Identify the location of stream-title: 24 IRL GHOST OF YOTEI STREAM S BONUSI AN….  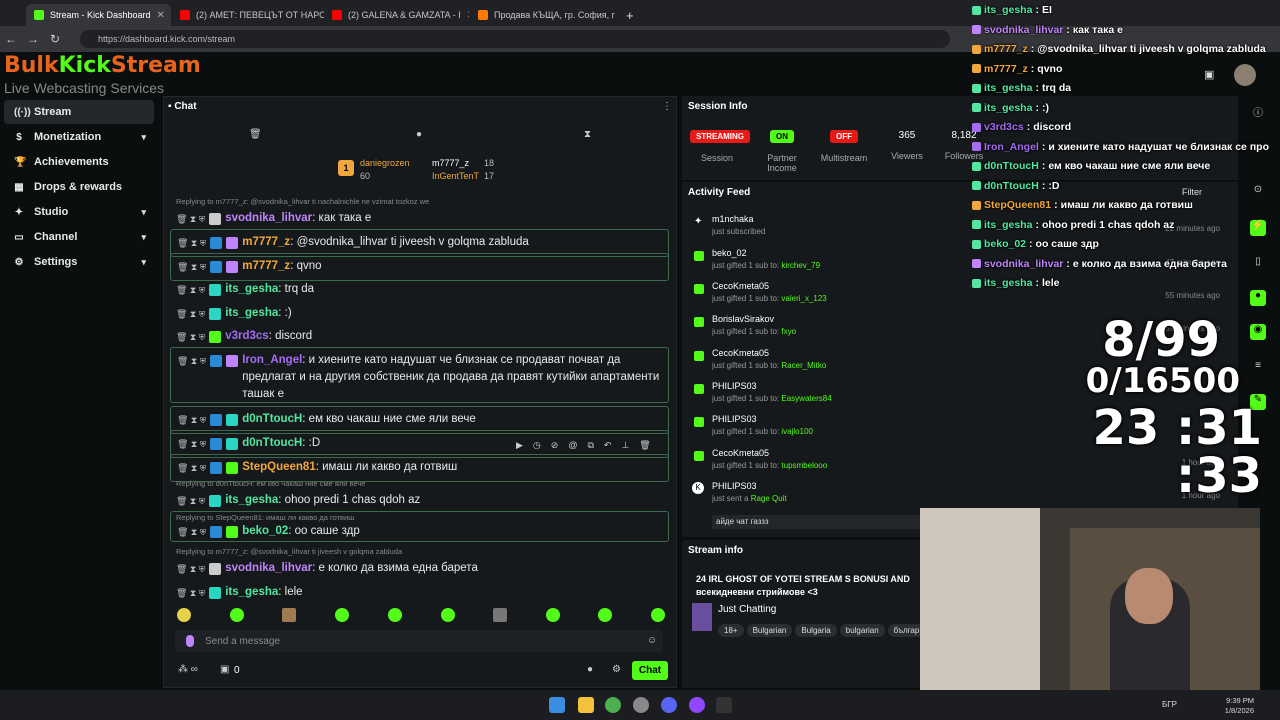
(809, 586).